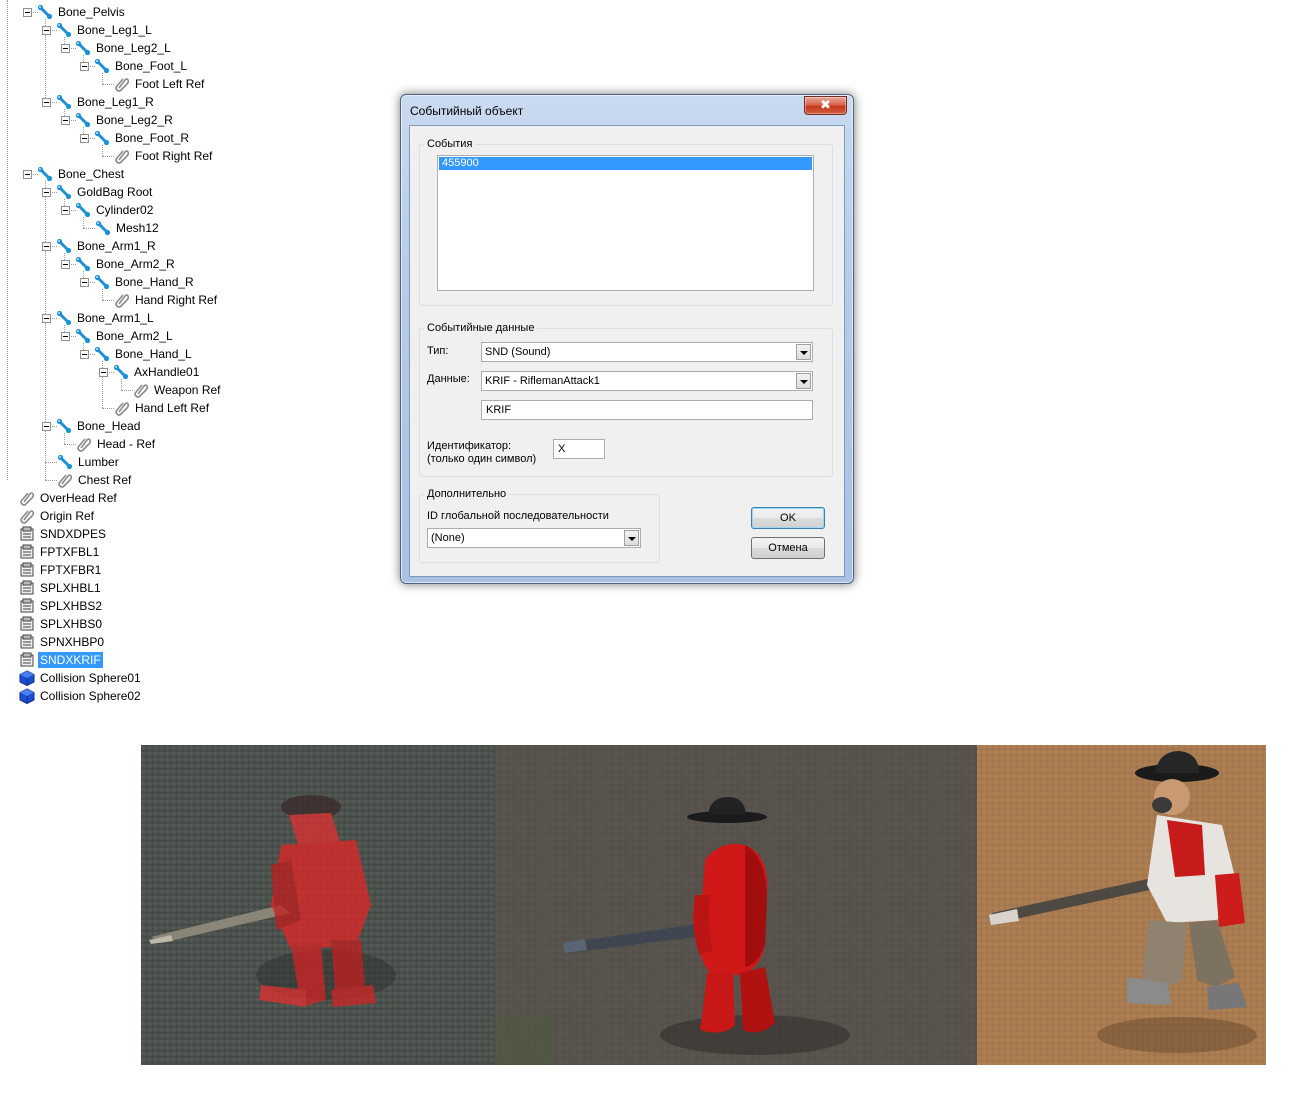 Image resolution: width=1310 pixels, height=1106 pixels. What do you see at coordinates (152, 138) in the screenshot?
I see `tree-node-label: Bone_Foot_R` at bounding box center [152, 138].